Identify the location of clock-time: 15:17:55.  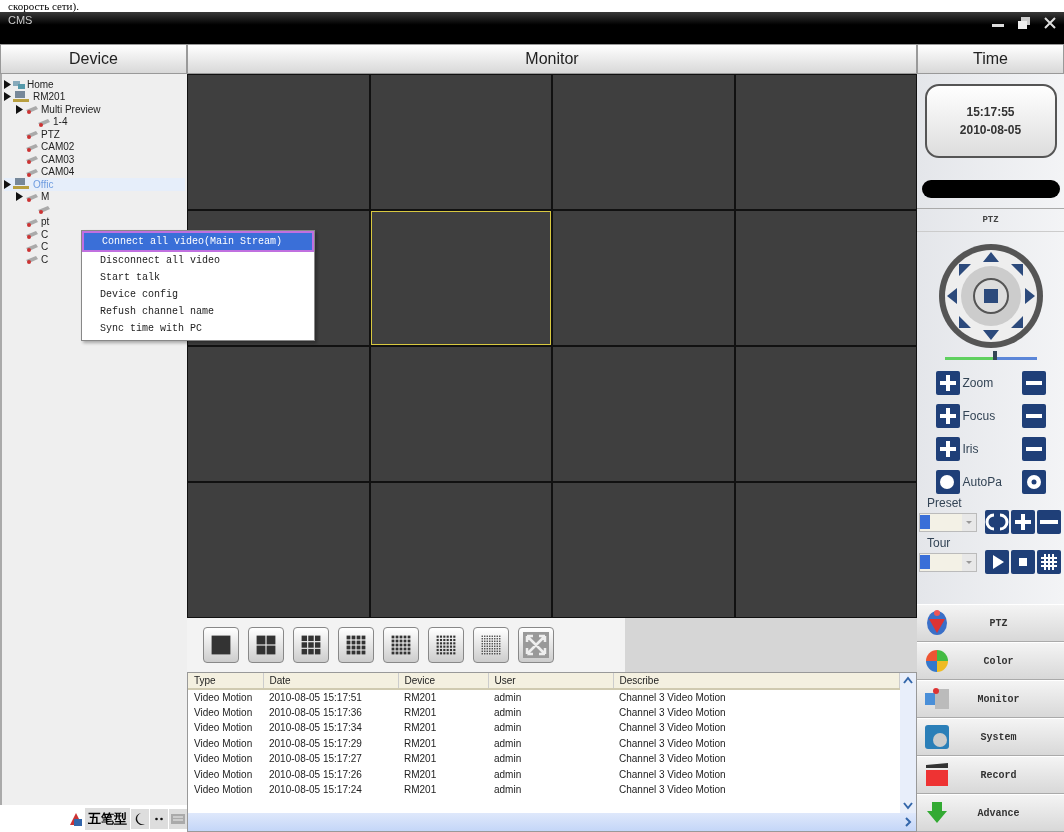
(990, 112).